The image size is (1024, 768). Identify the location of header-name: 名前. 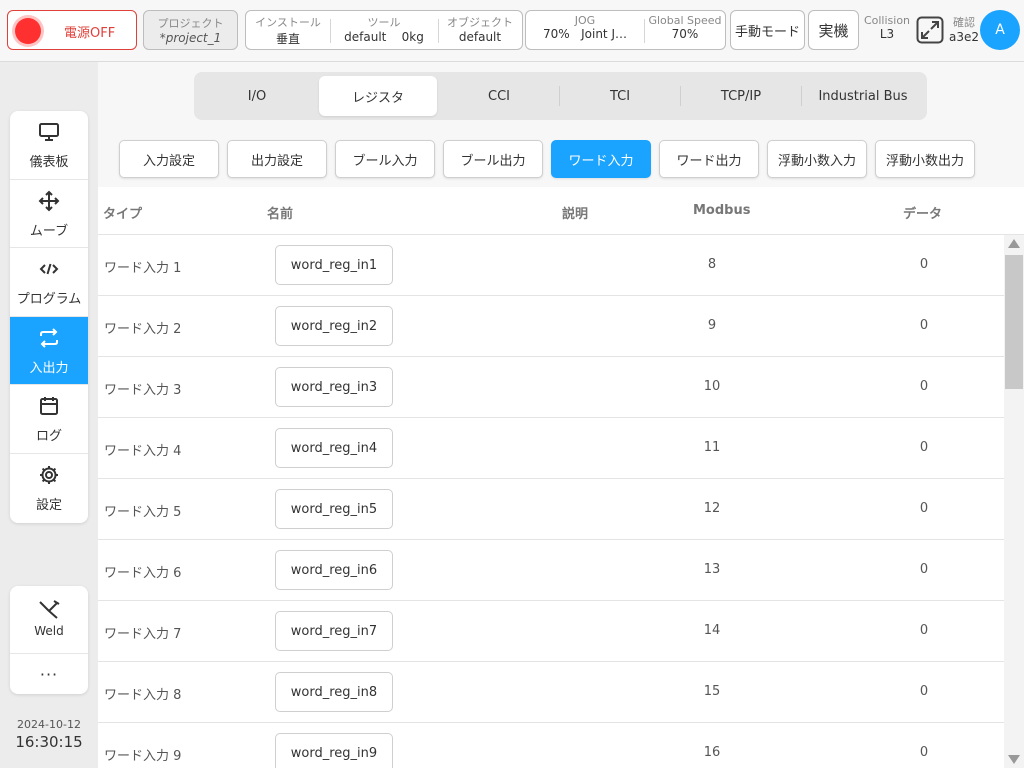
(280, 214).